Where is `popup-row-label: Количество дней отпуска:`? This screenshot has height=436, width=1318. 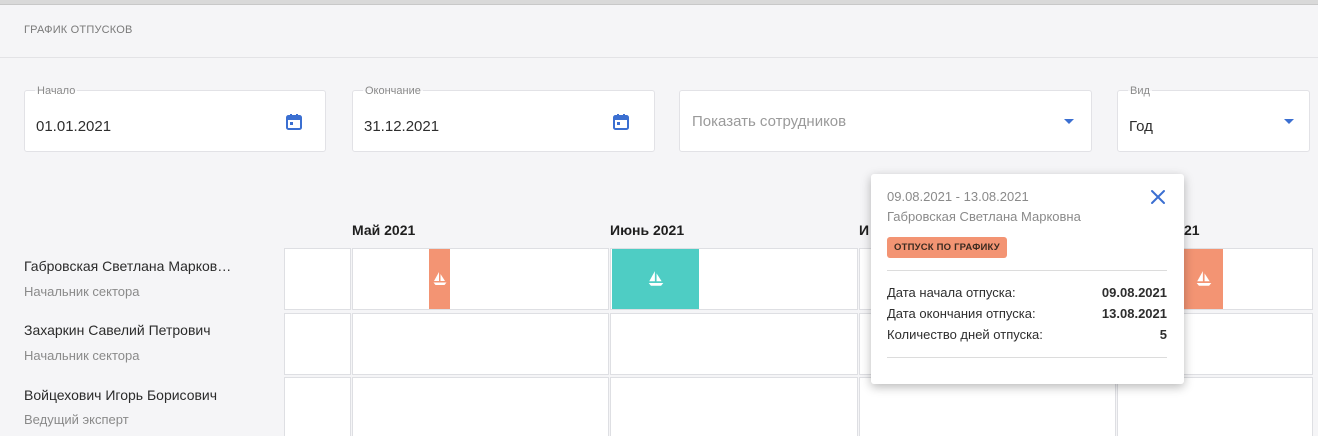
popup-row-label: Количество дней отпуска: is located at coordinates (965, 334).